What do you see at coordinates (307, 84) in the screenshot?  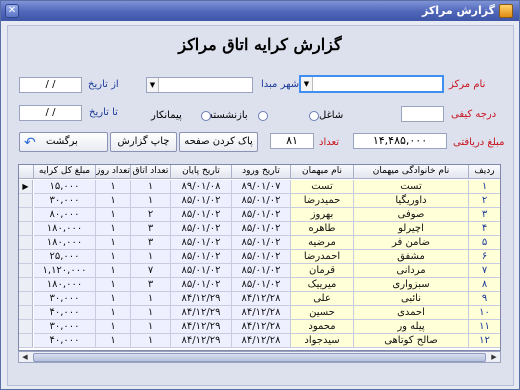 I see `center-dropdown-icon: ▼` at bounding box center [307, 84].